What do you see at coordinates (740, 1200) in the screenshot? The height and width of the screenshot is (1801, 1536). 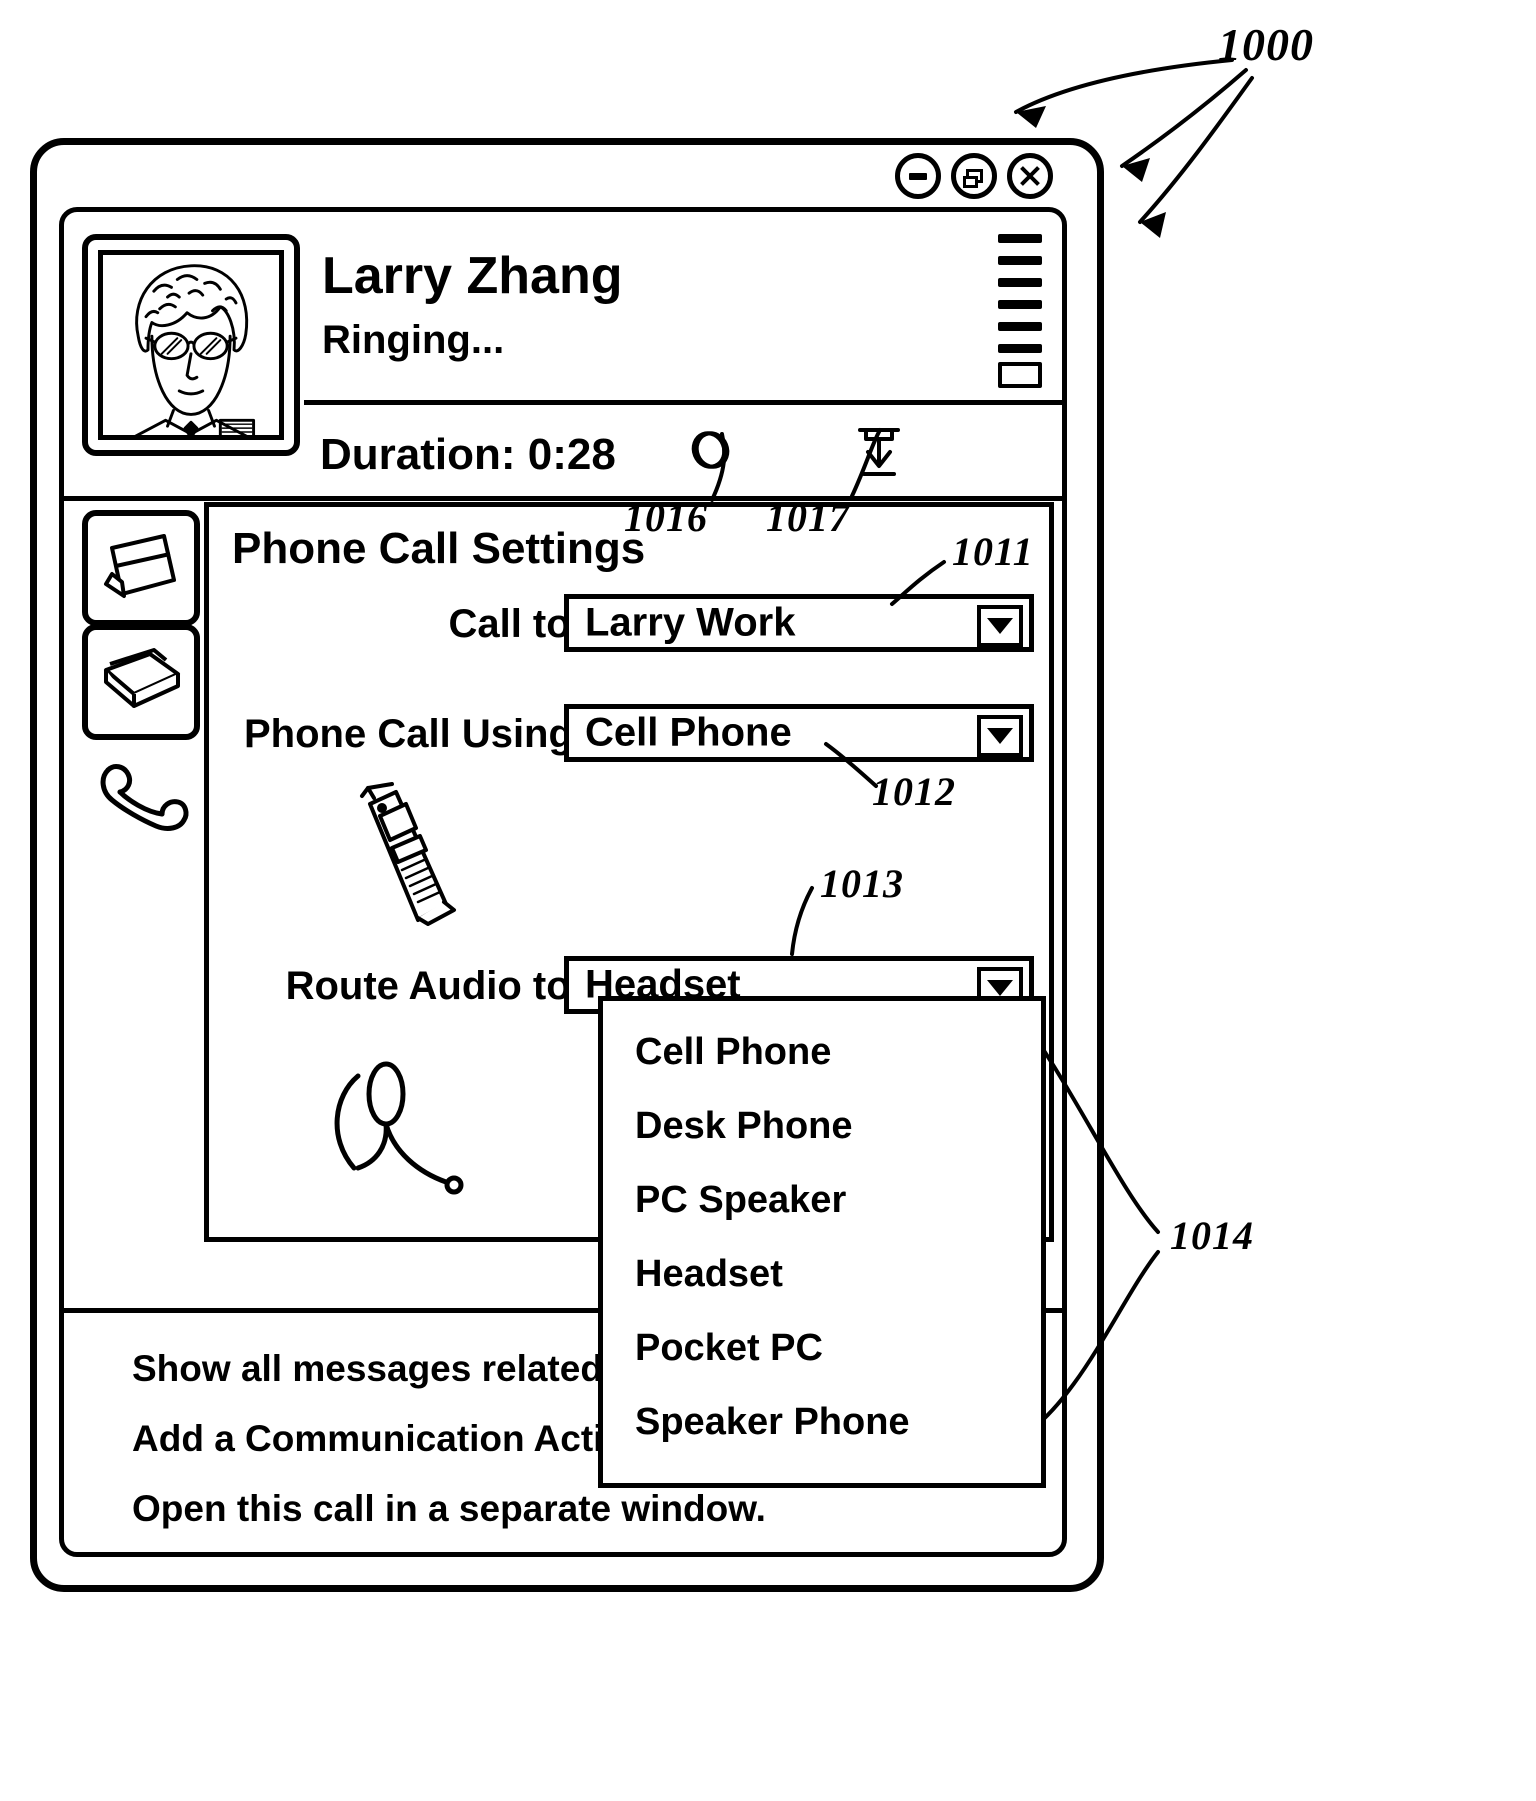 I see `dropdown-option-pc-speaker: PC Speaker` at bounding box center [740, 1200].